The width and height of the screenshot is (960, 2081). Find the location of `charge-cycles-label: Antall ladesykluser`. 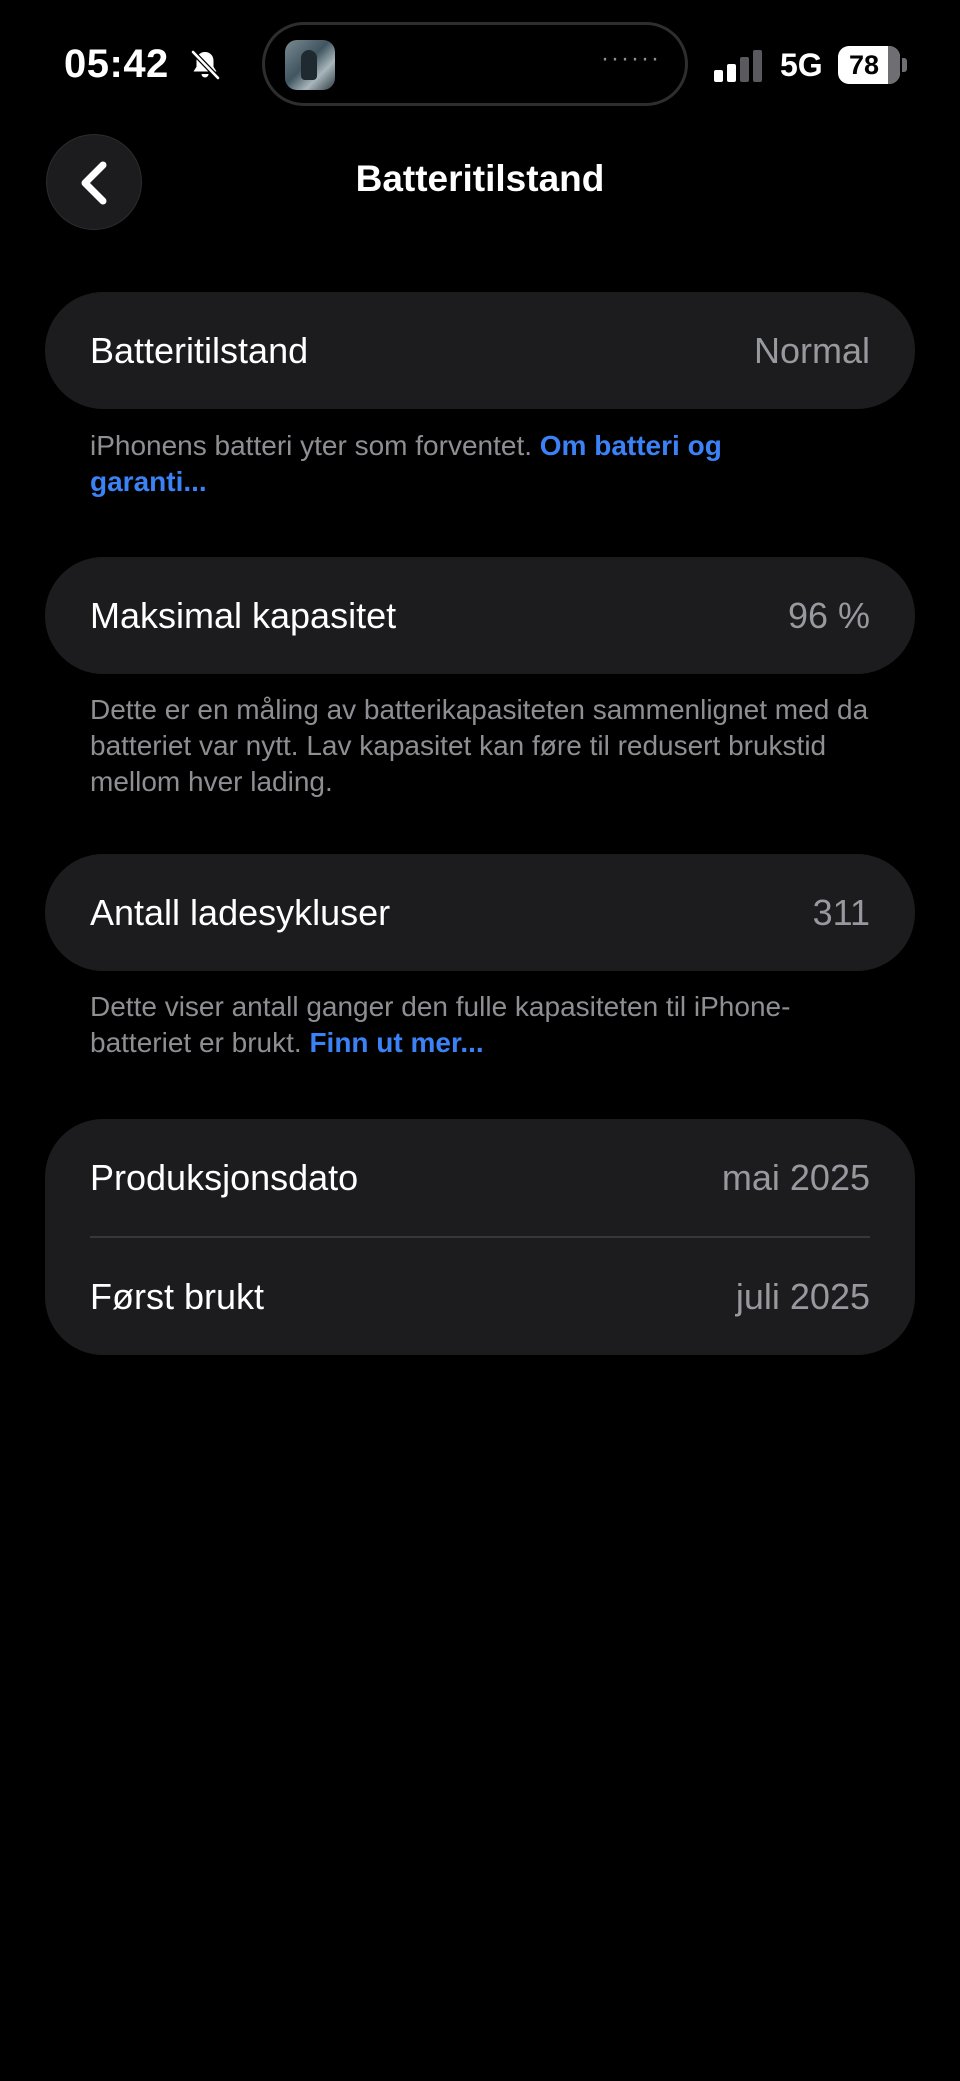

charge-cycles-label: Antall ladesykluser is located at coordinates (240, 912).